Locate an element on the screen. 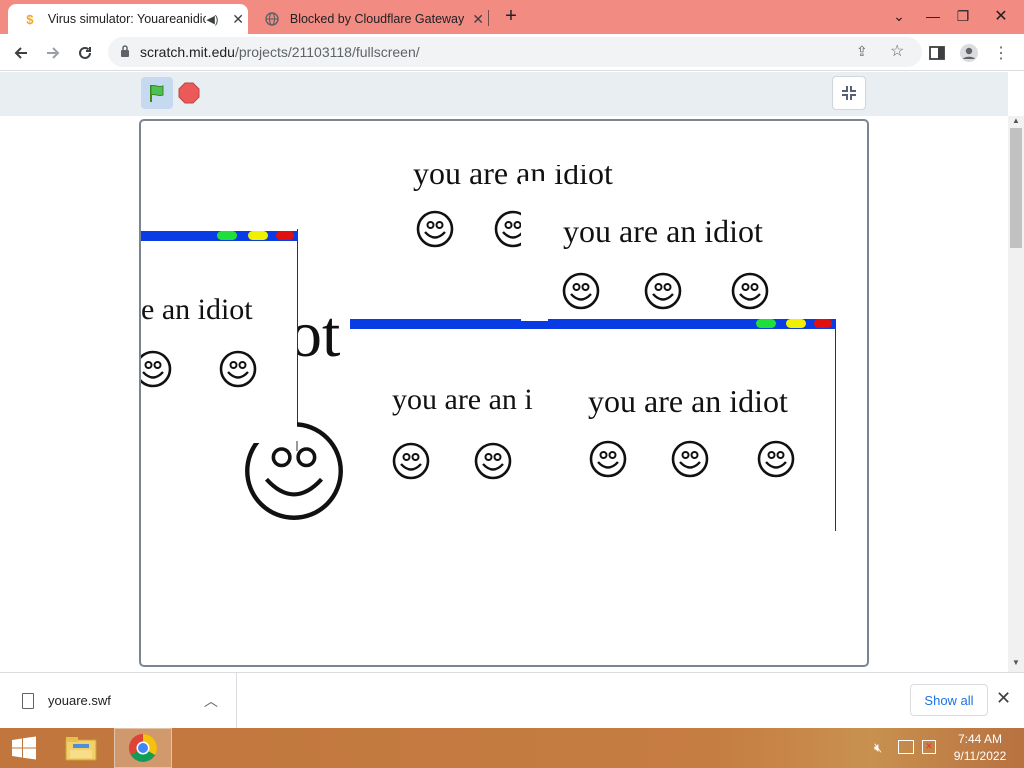 The height and width of the screenshot is (768, 1024). windows-logo-icon is located at coordinates (24, 748).